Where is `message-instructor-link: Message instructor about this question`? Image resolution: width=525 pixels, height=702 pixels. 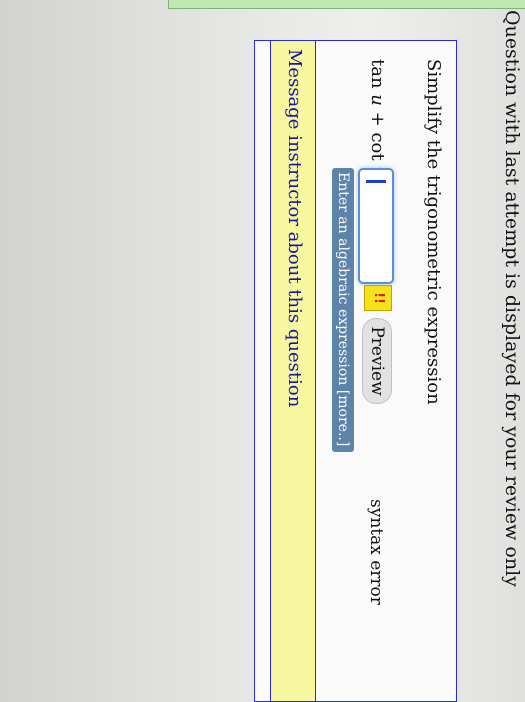
message-instructor-link: Message instructor about this question is located at coordinates (294, 228).